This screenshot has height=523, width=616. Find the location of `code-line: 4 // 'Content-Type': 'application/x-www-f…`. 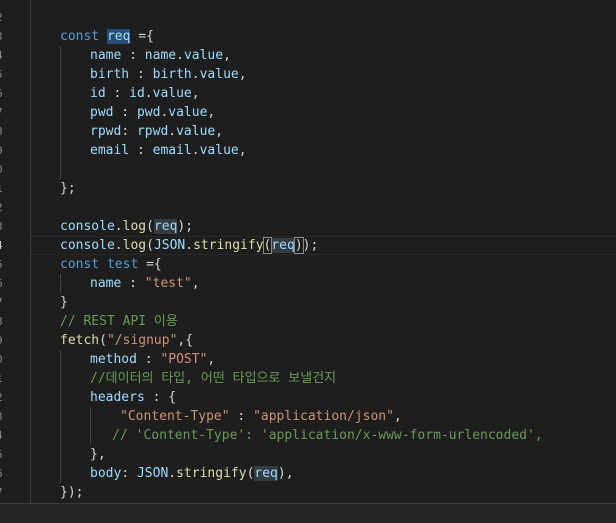

code-line: 4 // 'Content-Type': 'application/x-www-f… is located at coordinates (308, 435).